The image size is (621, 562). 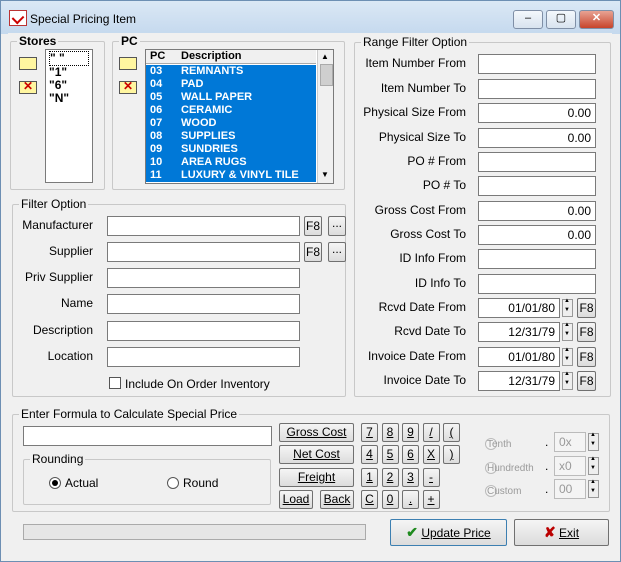 What do you see at coordinates (567, 331) in the screenshot?
I see `rcvd-date-to-spinner` at bounding box center [567, 331].